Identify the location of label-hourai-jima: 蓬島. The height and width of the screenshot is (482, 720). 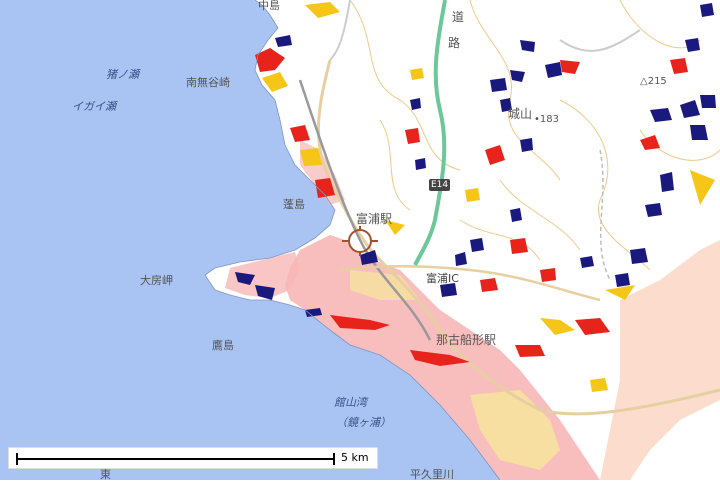
(294, 204).